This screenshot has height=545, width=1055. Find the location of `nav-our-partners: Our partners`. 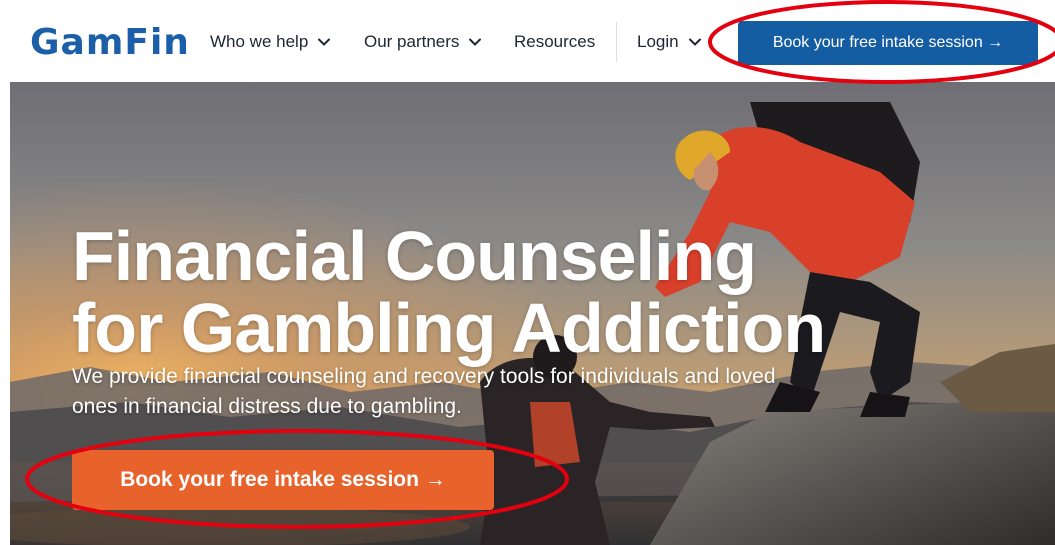

nav-our-partners: Our partners is located at coordinates (423, 42).